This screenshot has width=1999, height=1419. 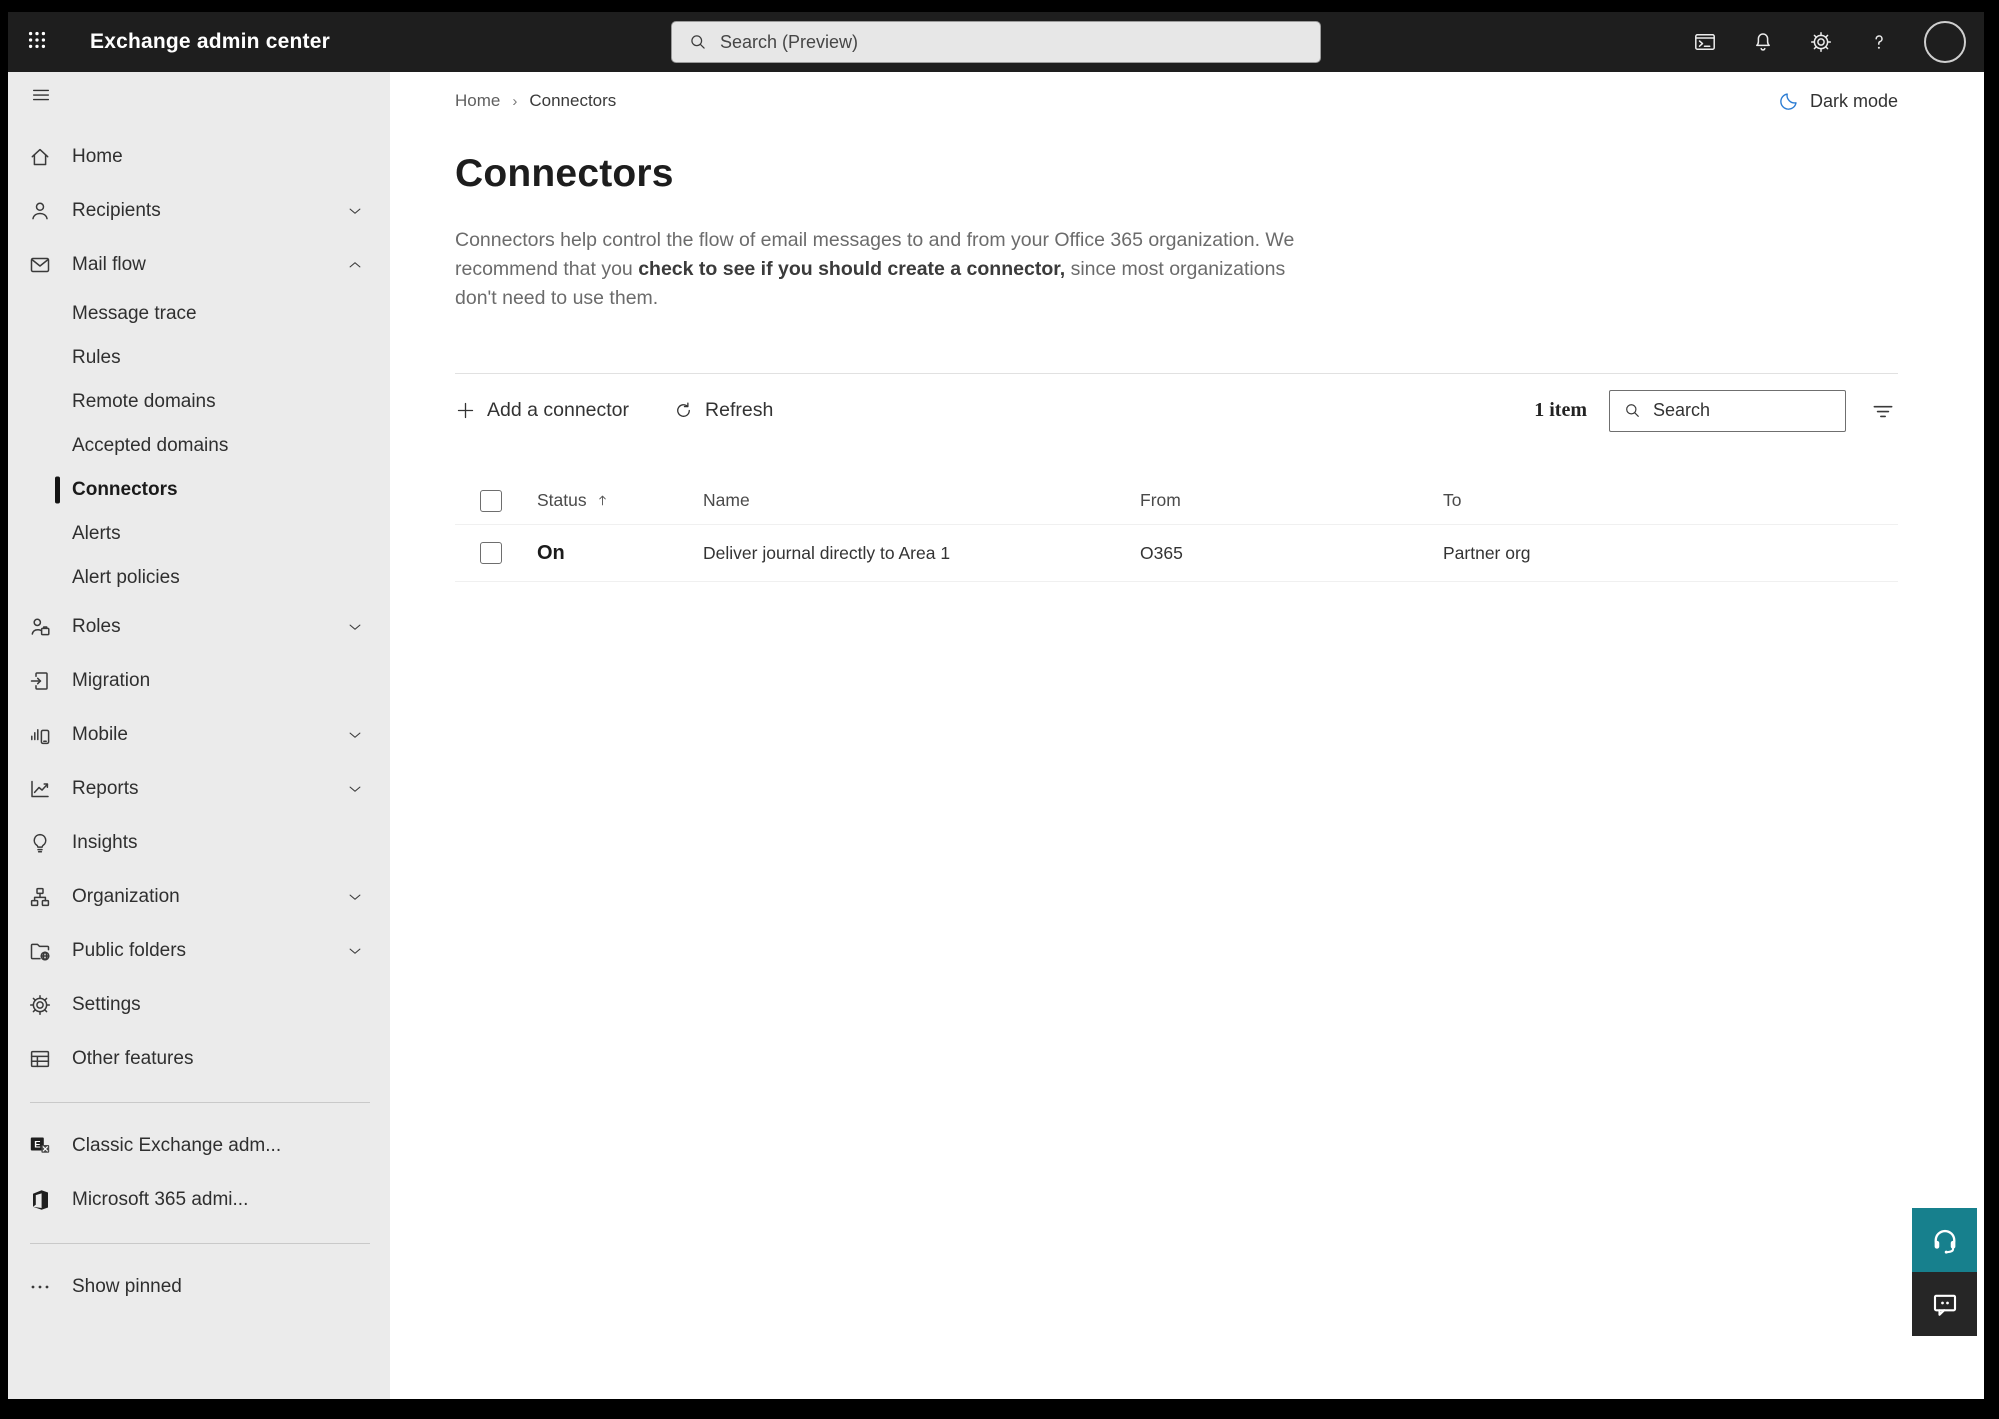 I want to click on help-icon, so click(x=1879, y=42).